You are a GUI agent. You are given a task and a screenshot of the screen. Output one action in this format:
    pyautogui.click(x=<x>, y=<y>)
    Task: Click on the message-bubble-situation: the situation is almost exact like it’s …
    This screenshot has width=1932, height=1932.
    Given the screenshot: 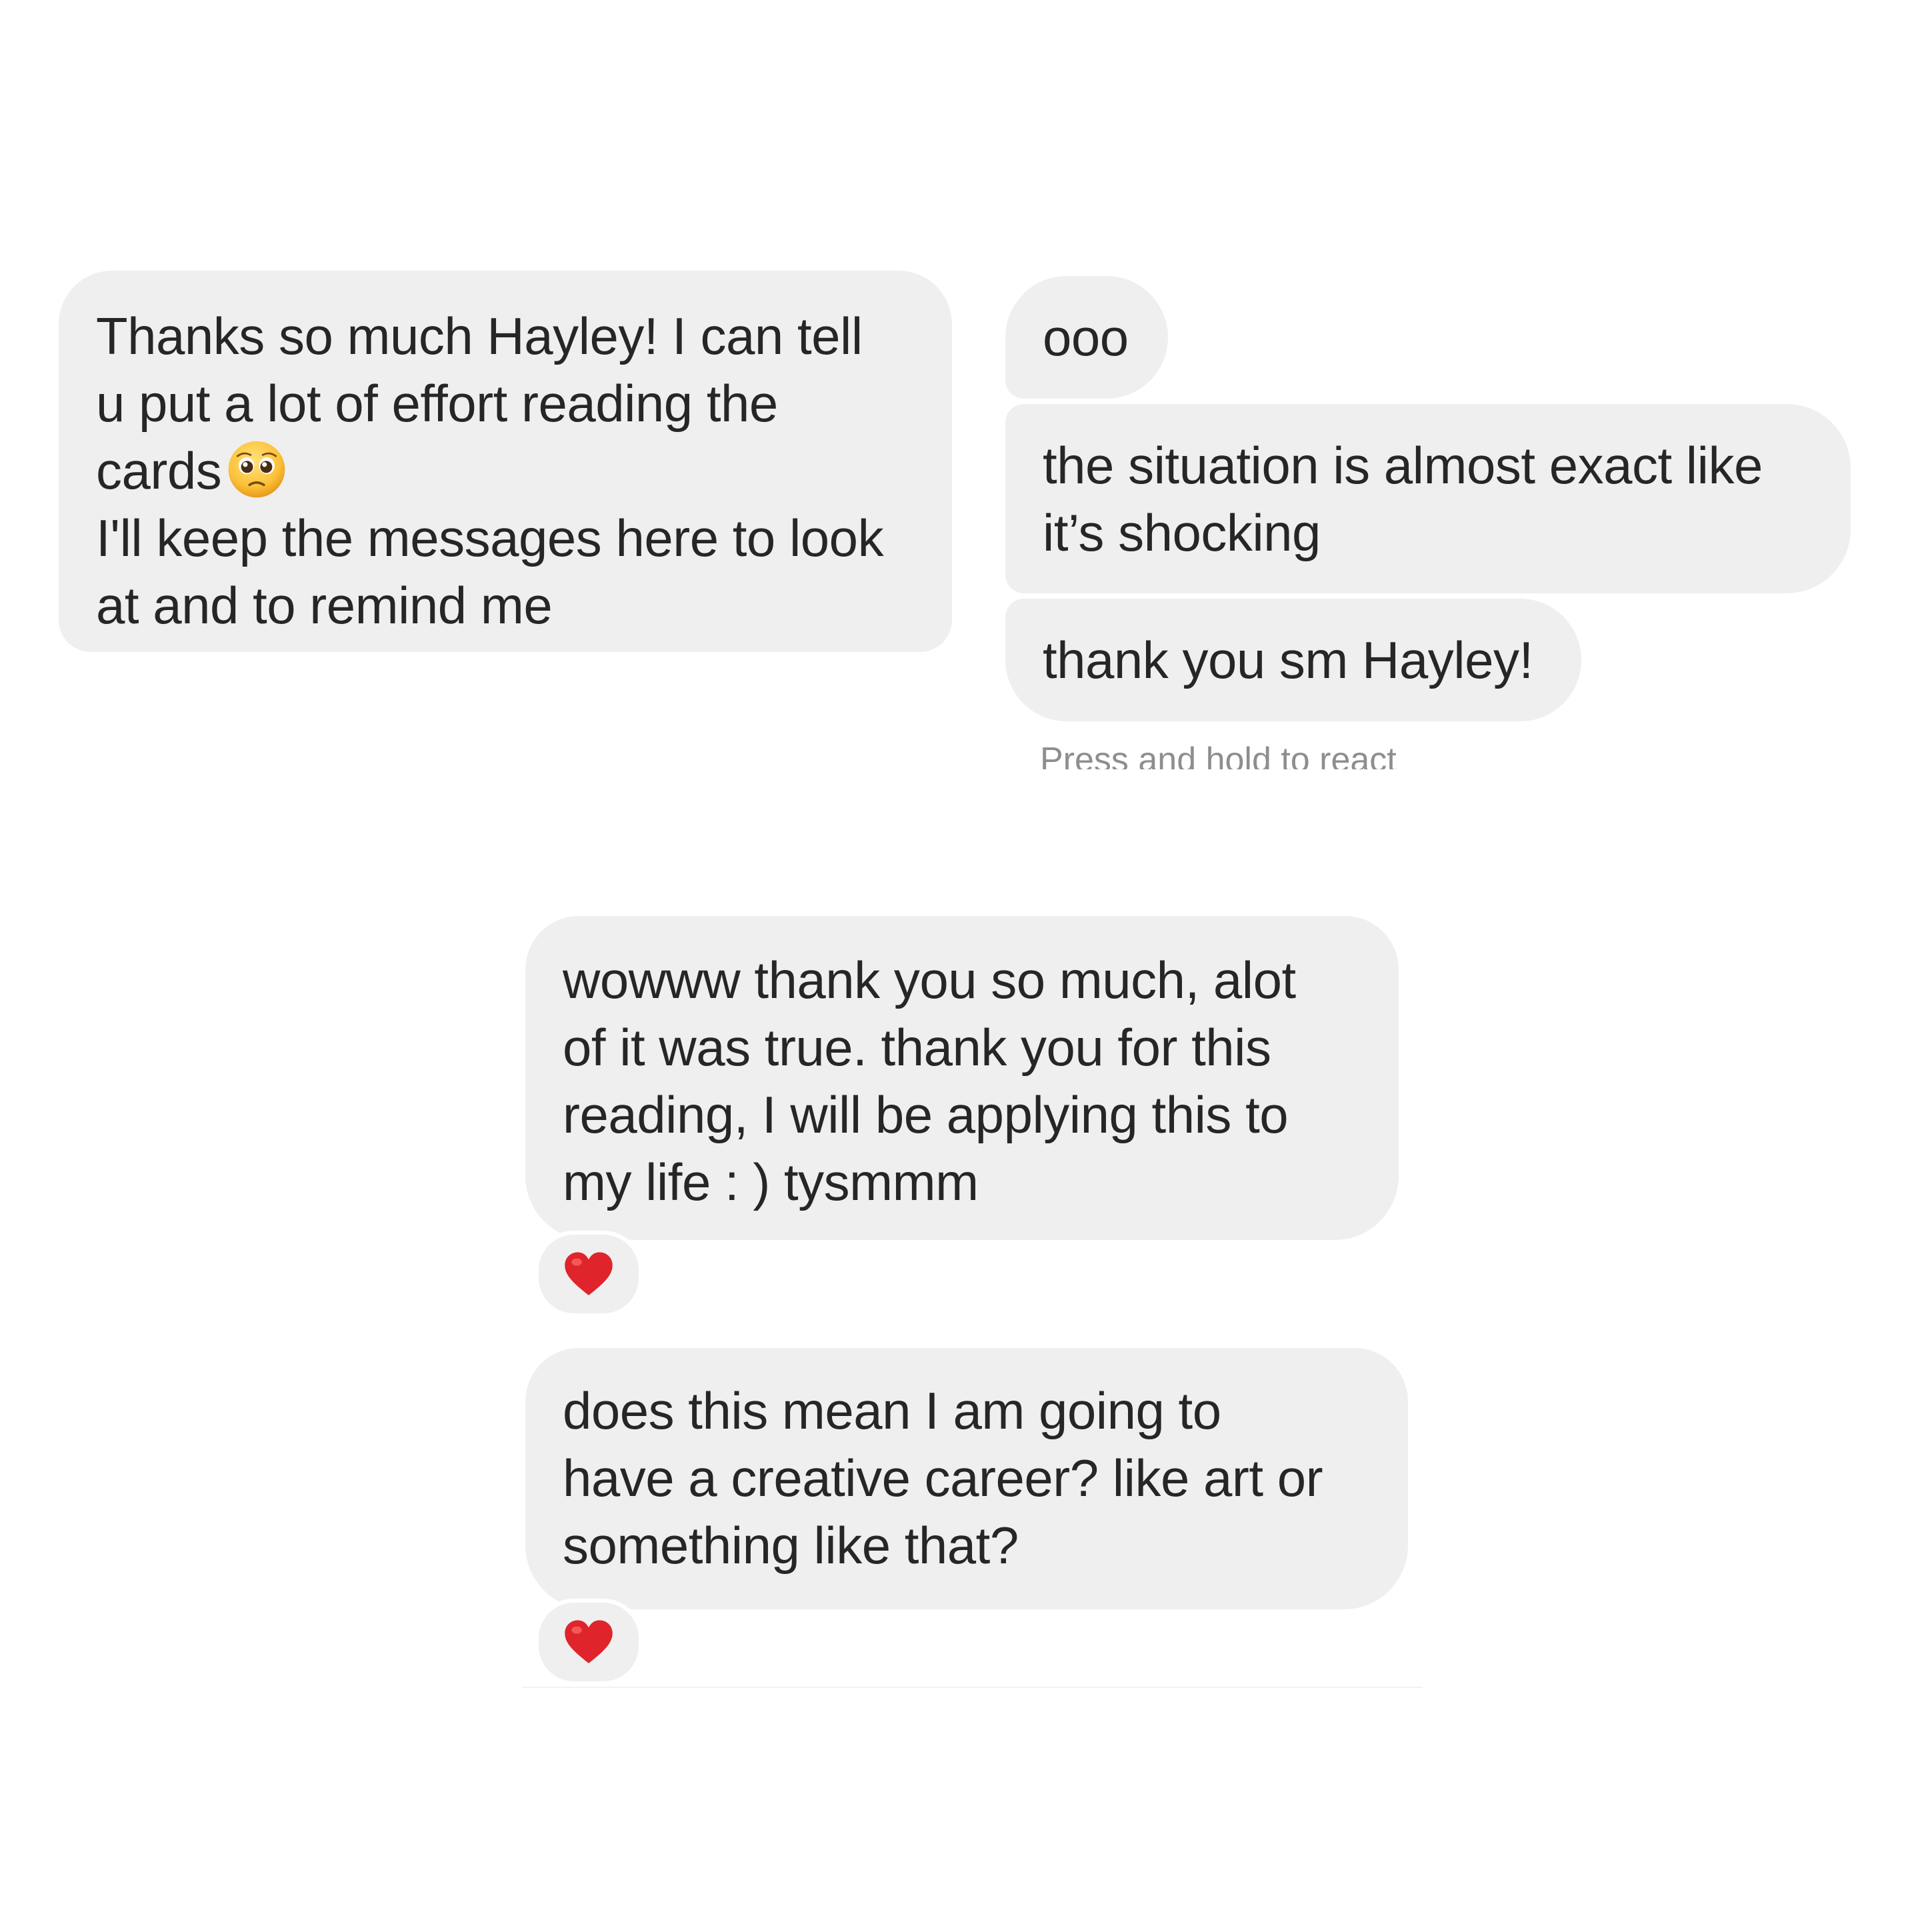 What is the action you would take?
    pyautogui.click(x=1428, y=498)
    